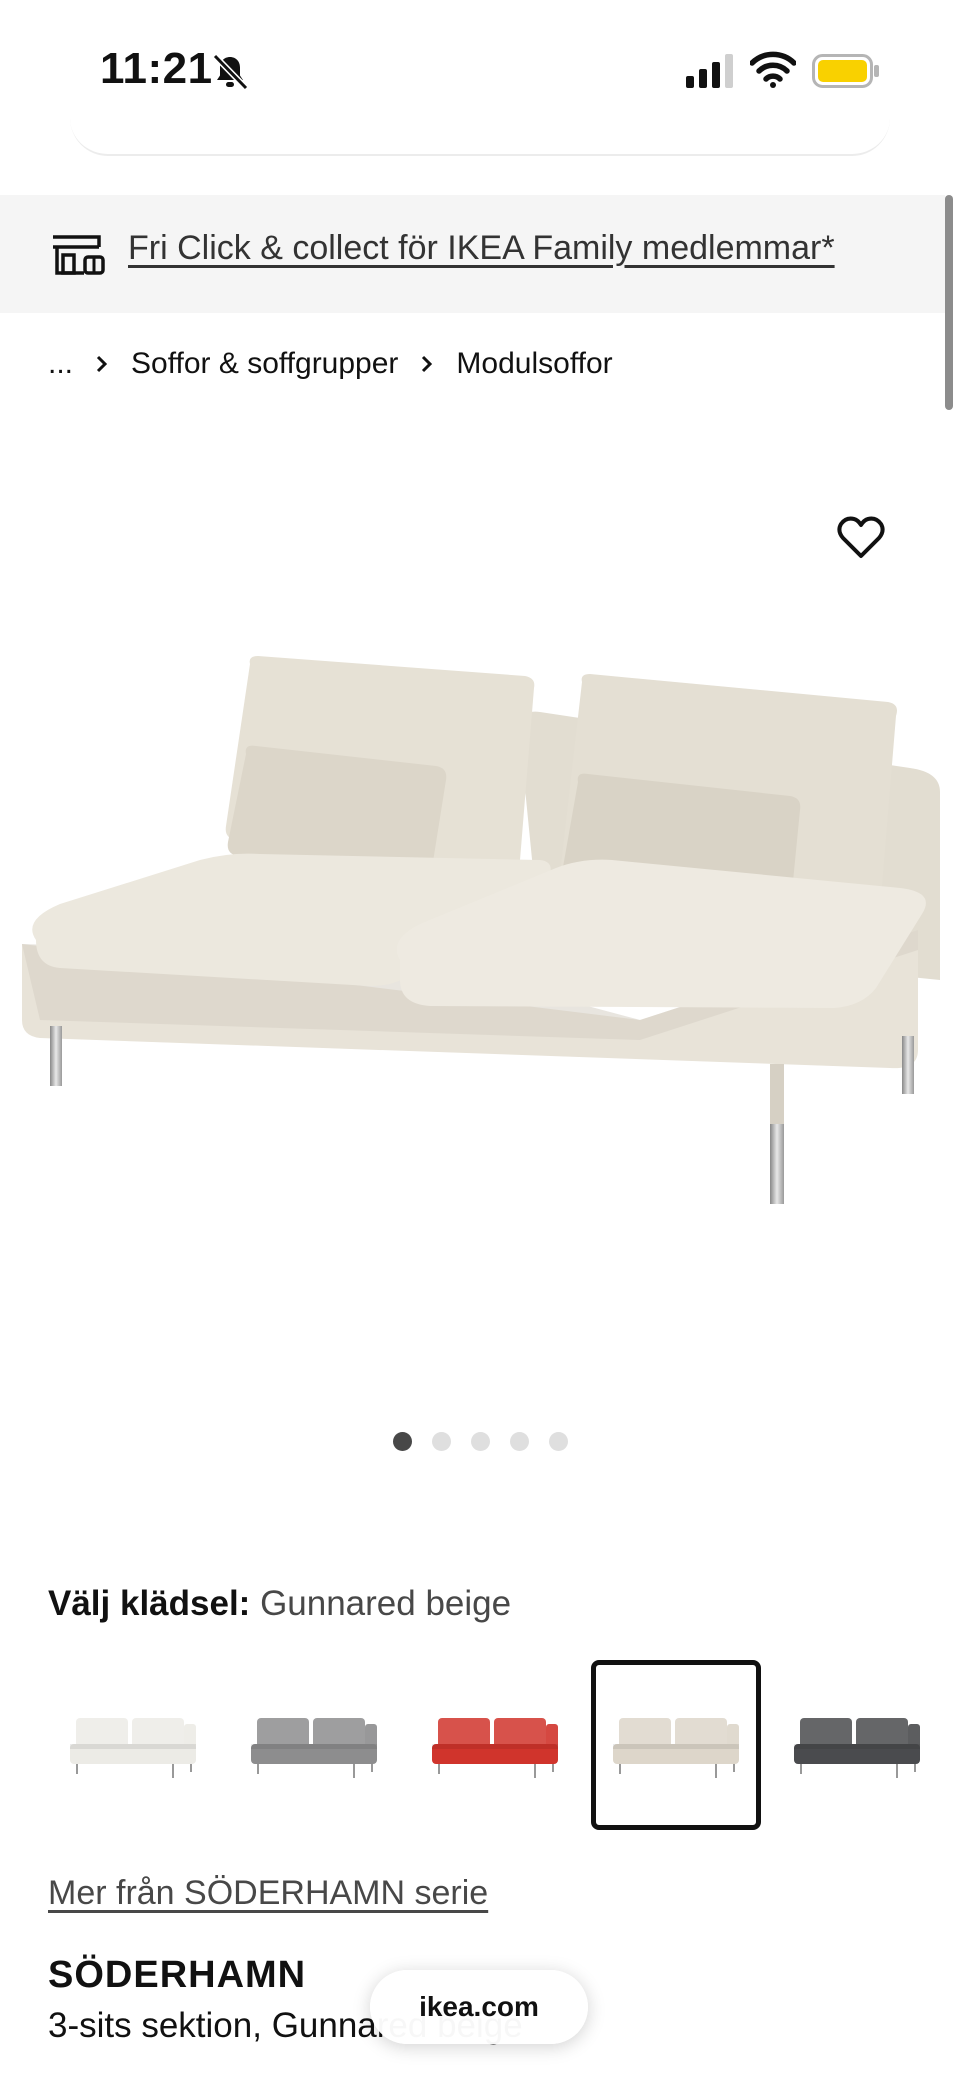 The image size is (960, 2081). Describe the element at coordinates (79, 255) in the screenshot. I see `store-icon` at that location.